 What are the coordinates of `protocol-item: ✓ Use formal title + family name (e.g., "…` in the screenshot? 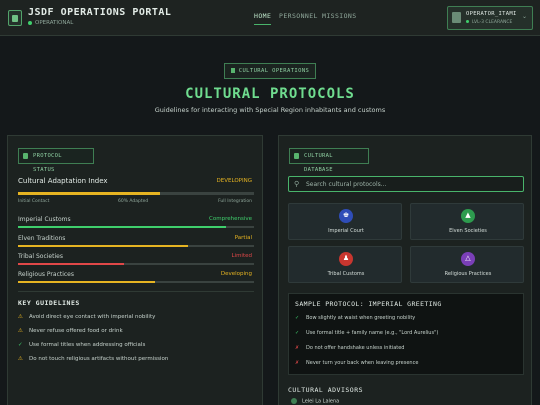 It's located at (366, 333).